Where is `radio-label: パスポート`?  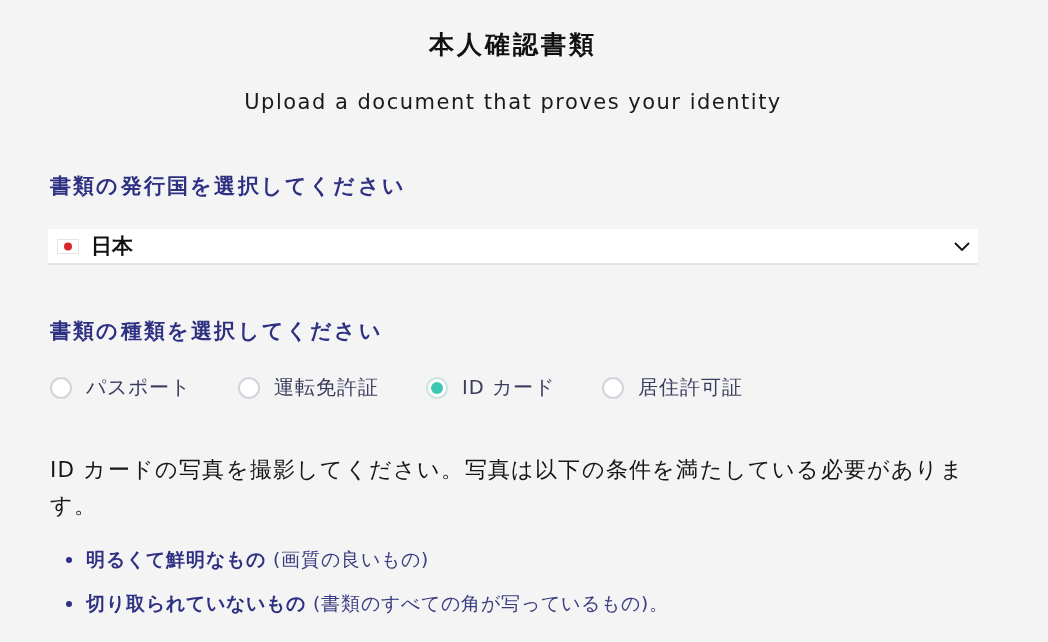 radio-label: パスポート is located at coordinates (138, 388).